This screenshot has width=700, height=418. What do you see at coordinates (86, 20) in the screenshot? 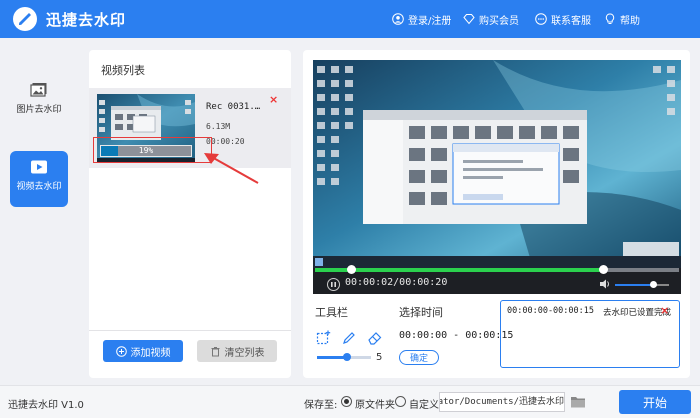
I see `app-title: 迅捷去水印` at bounding box center [86, 20].